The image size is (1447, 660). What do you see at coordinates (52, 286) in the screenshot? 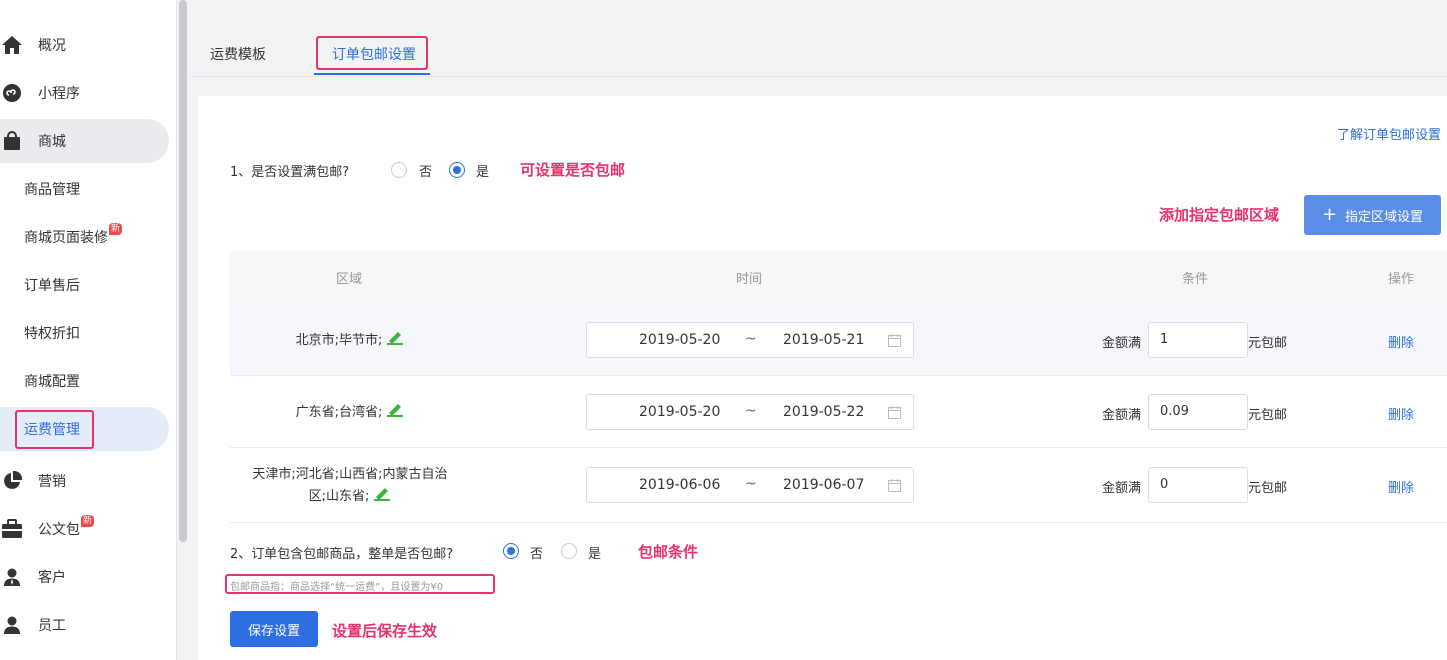
I see `sidebar-item-label: 订单售后` at bounding box center [52, 286].